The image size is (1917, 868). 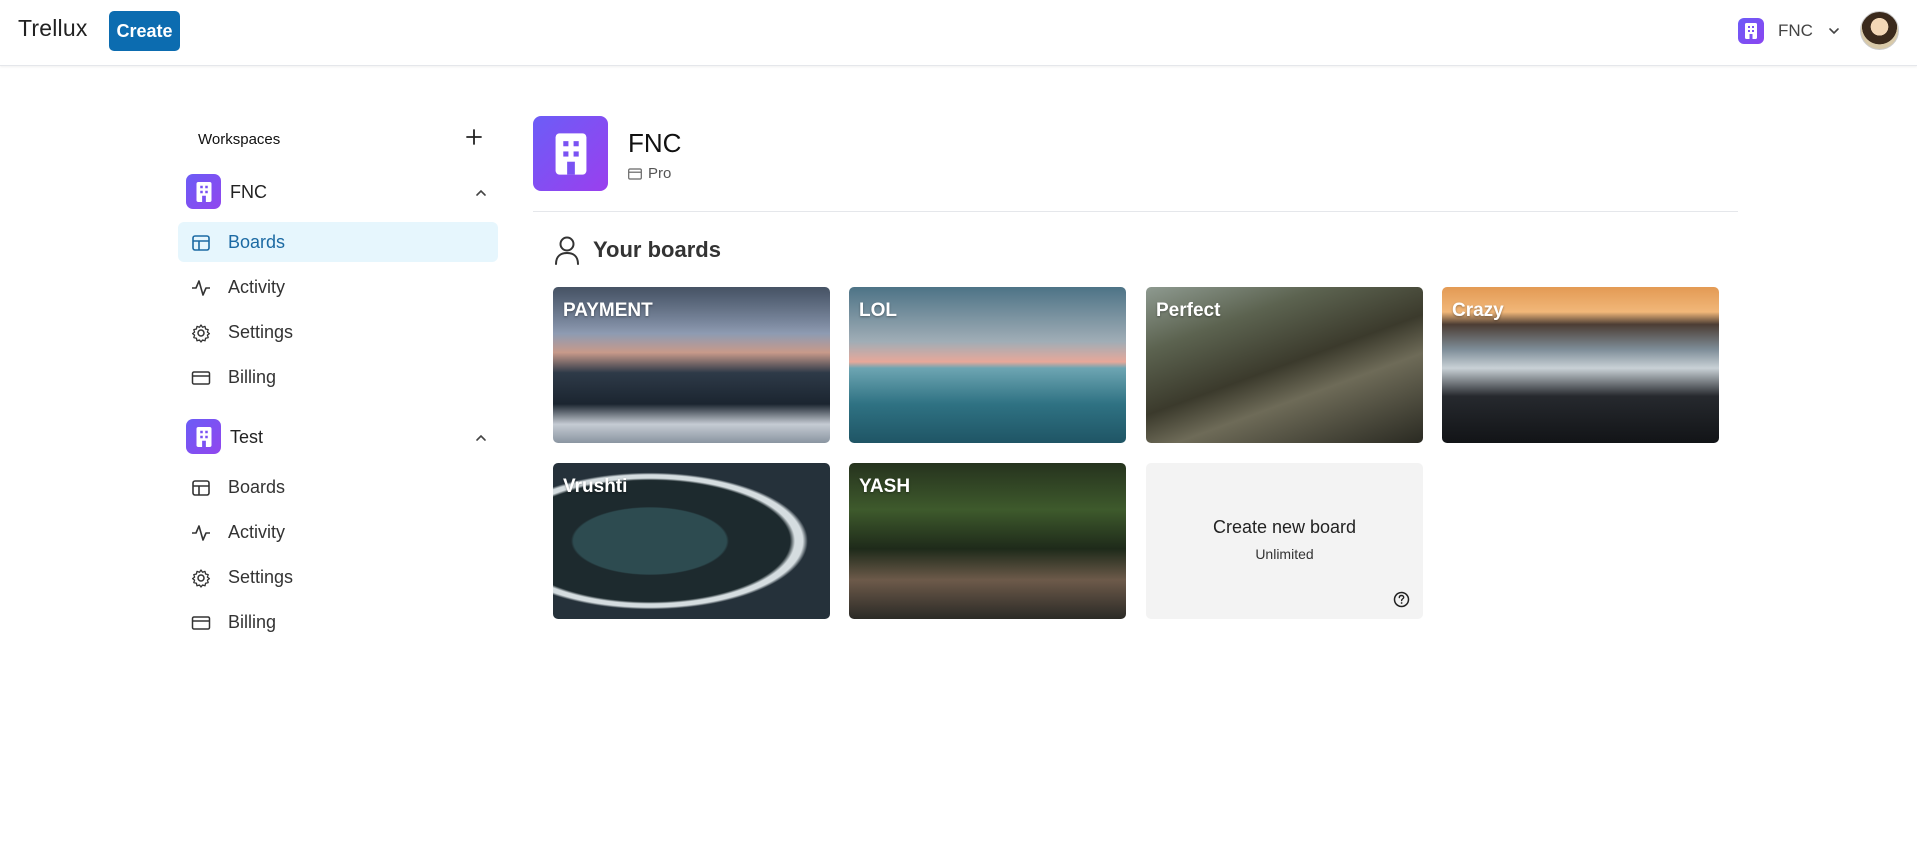 I want to click on board-title: Vrushti, so click(x=595, y=486).